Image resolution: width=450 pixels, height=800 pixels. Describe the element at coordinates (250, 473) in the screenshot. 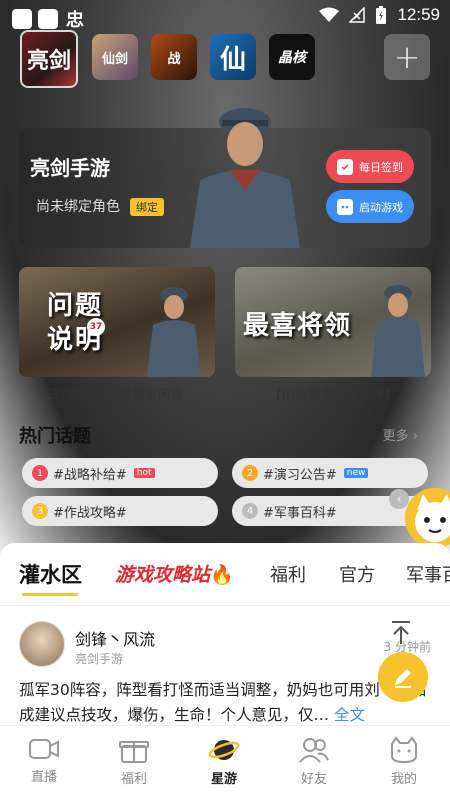

I see `rank-badge: 2` at that location.